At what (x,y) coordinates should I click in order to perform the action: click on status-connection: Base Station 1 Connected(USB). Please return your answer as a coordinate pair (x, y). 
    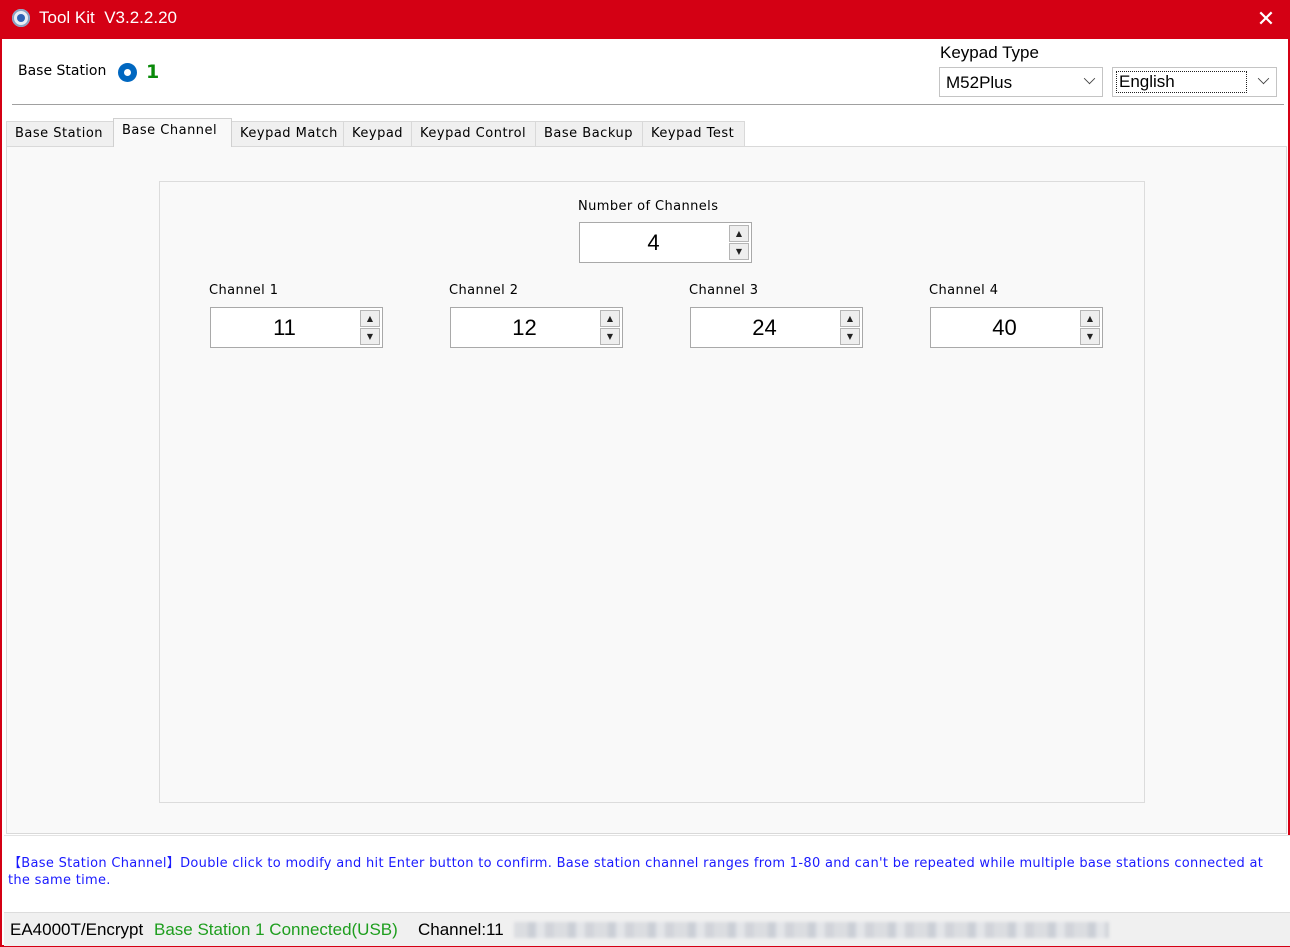
    Looking at the image, I should click on (276, 929).